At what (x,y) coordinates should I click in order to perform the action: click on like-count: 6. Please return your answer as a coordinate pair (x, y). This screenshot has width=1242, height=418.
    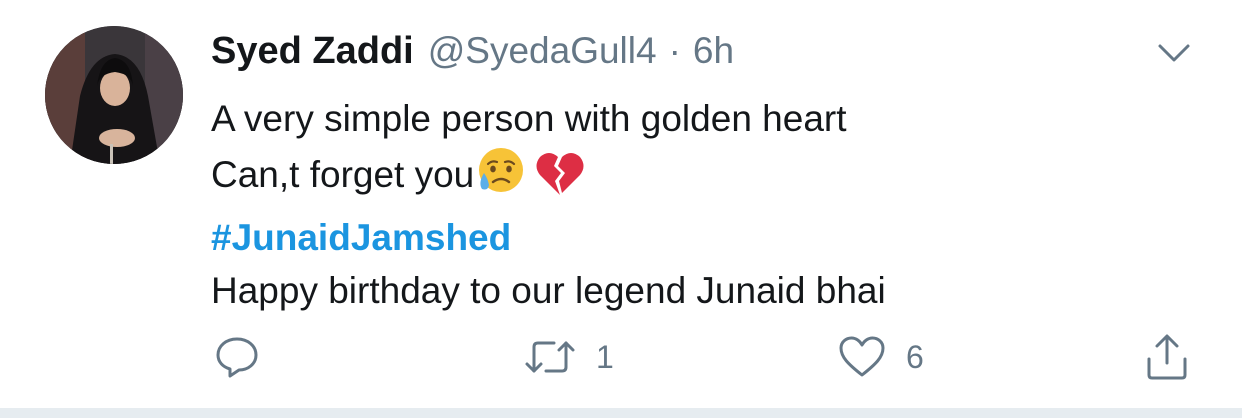
    Looking at the image, I should click on (915, 356).